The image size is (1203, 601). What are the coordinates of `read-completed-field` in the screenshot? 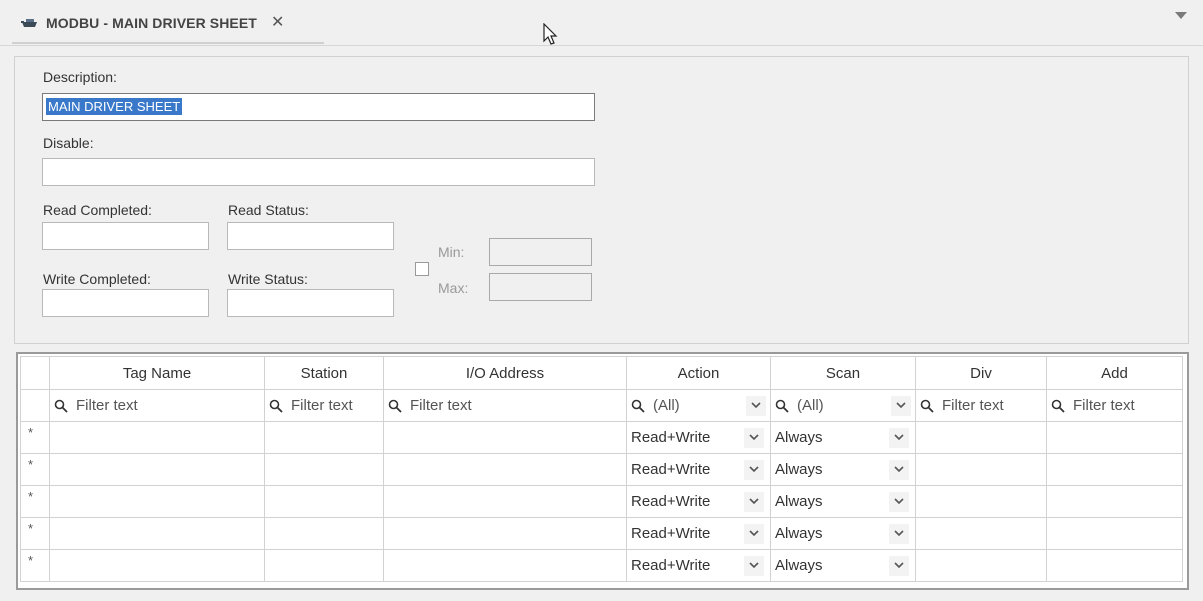 It's located at (125, 236).